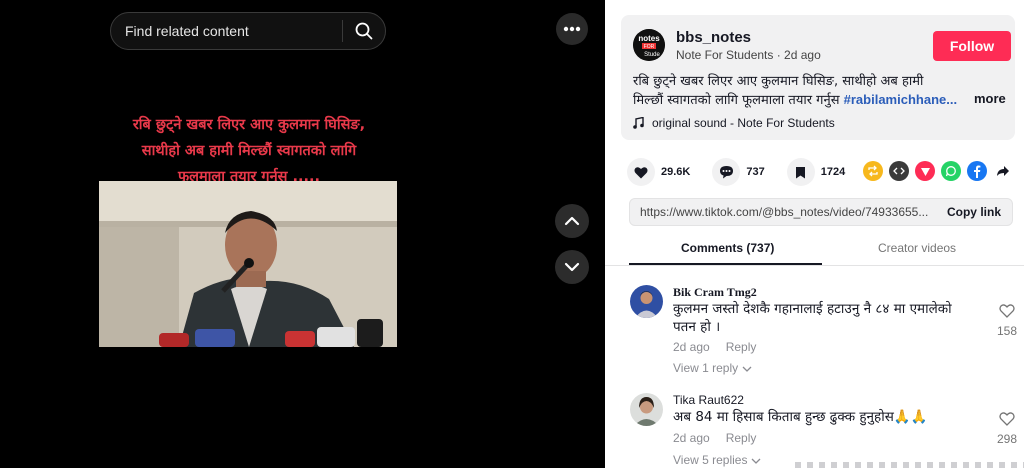 The width and height of the screenshot is (1024, 468). What do you see at coordinates (917, 248) in the screenshot?
I see `tab-creator-videos: Creator videos` at bounding box center [917, 248].